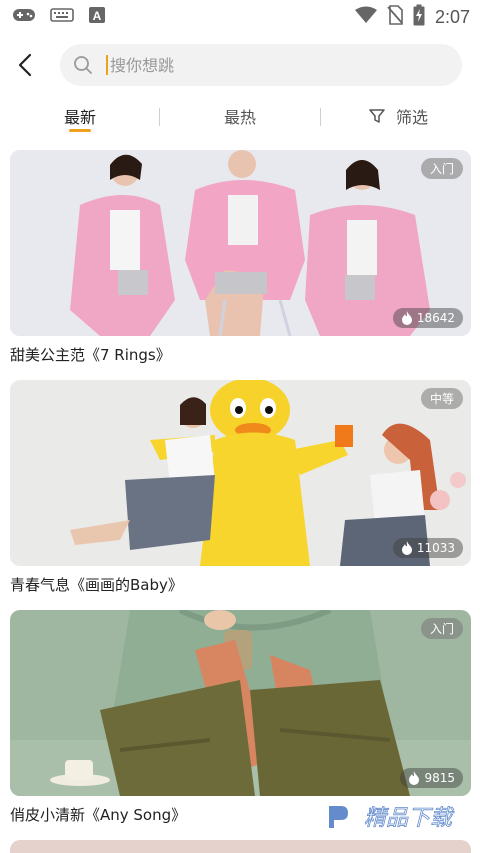 This screenshot has height=853, width=480. I want to click on no-sim-icon, so click(395, 17).